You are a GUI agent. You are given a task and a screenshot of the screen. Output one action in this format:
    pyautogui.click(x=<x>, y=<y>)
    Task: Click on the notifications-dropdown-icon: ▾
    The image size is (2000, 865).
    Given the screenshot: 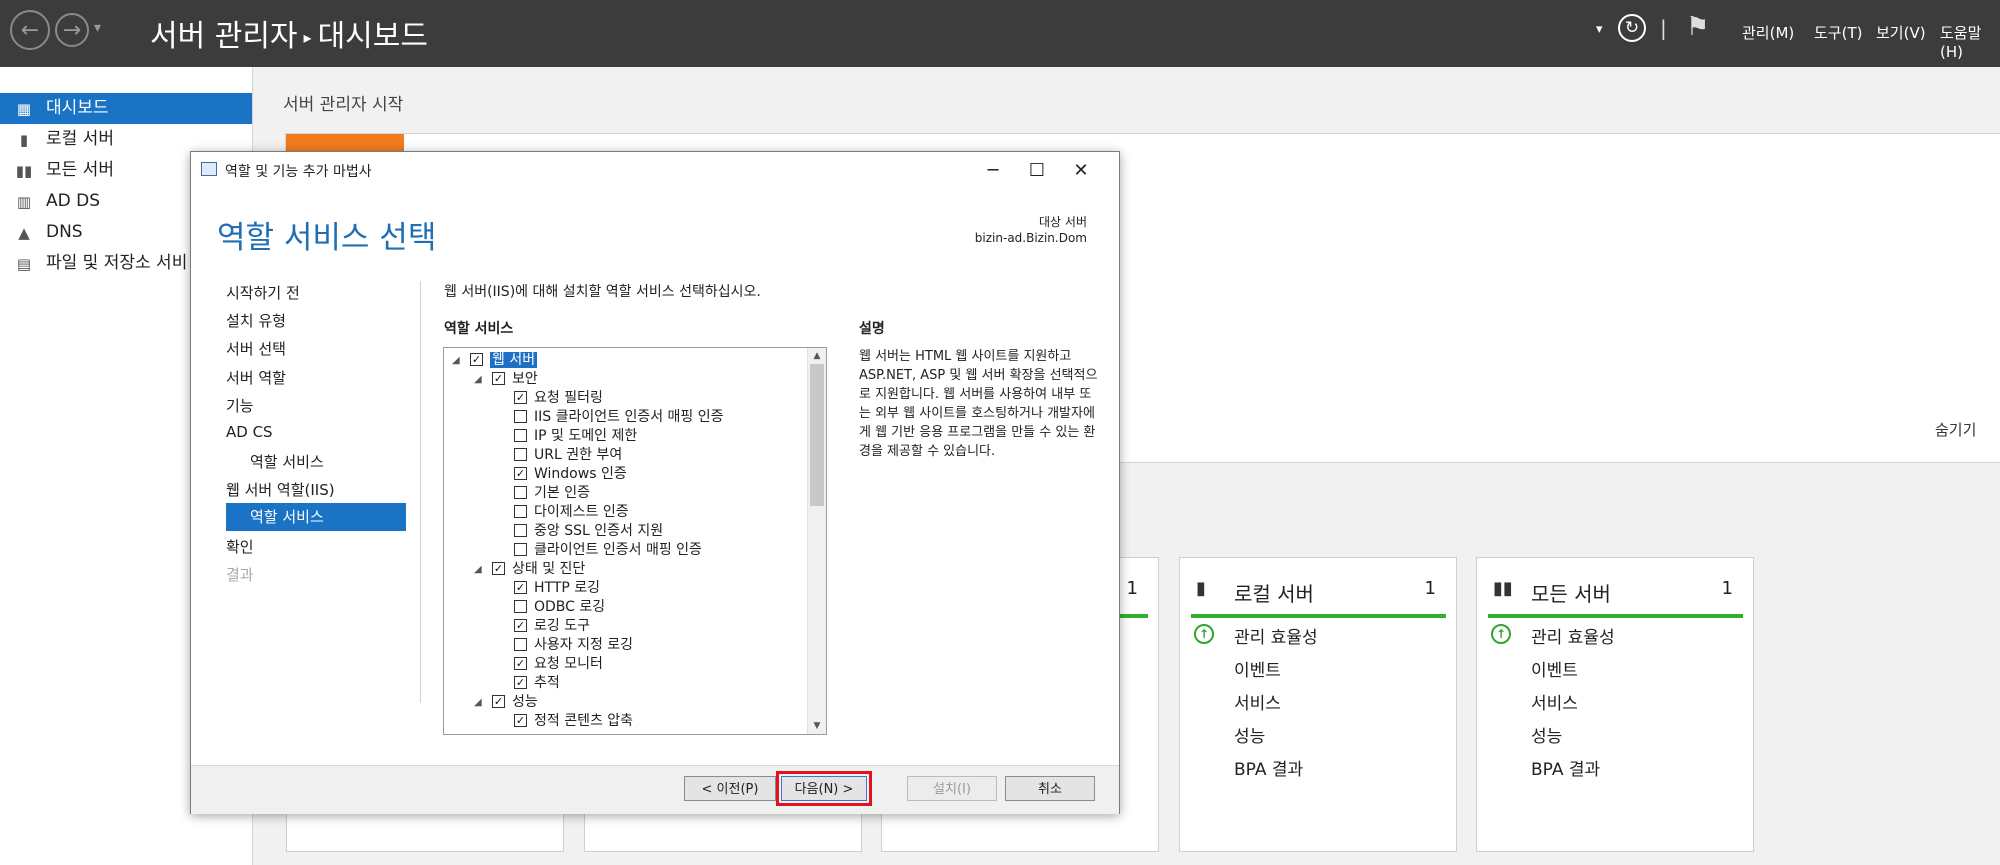 What is the action you would take?
    pyautogui.click(x=1599, y=29)
    